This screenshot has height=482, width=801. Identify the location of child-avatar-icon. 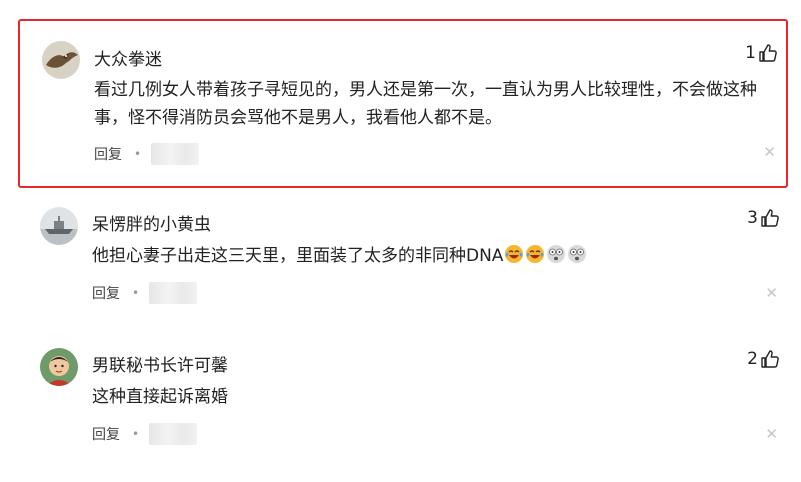
(59, 367).